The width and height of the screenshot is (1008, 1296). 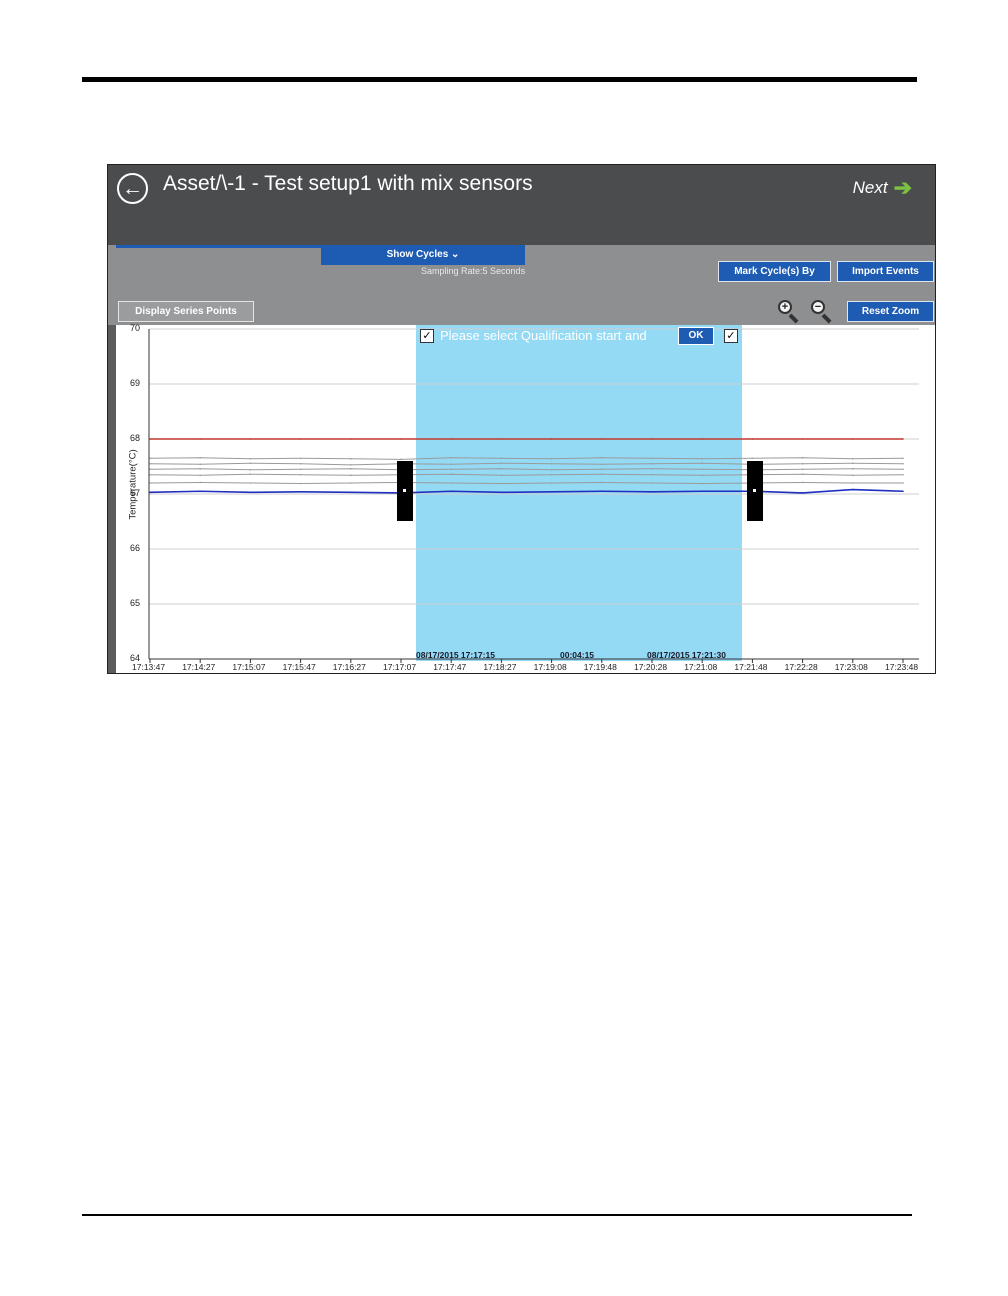 I want to click on y-tick-label: 66, so click(x=135, y=548).